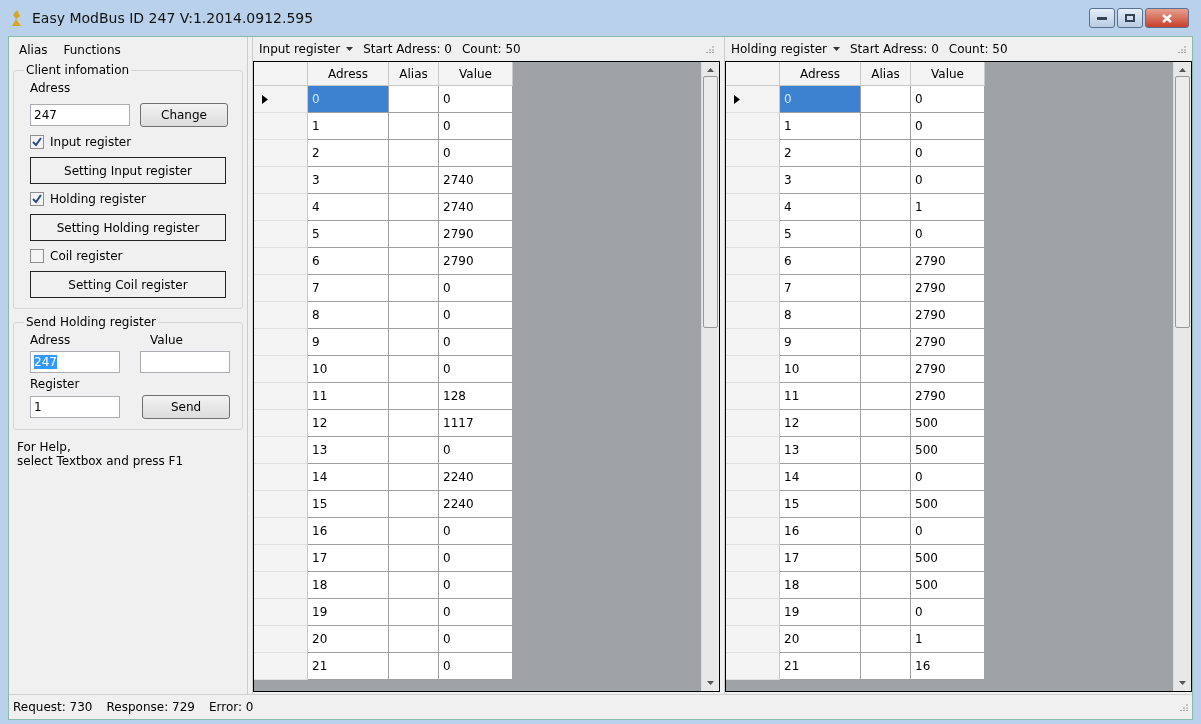 The height and width of the screenshot is (724, 1201). I want to click on address-field: 247, so click(80, 115).